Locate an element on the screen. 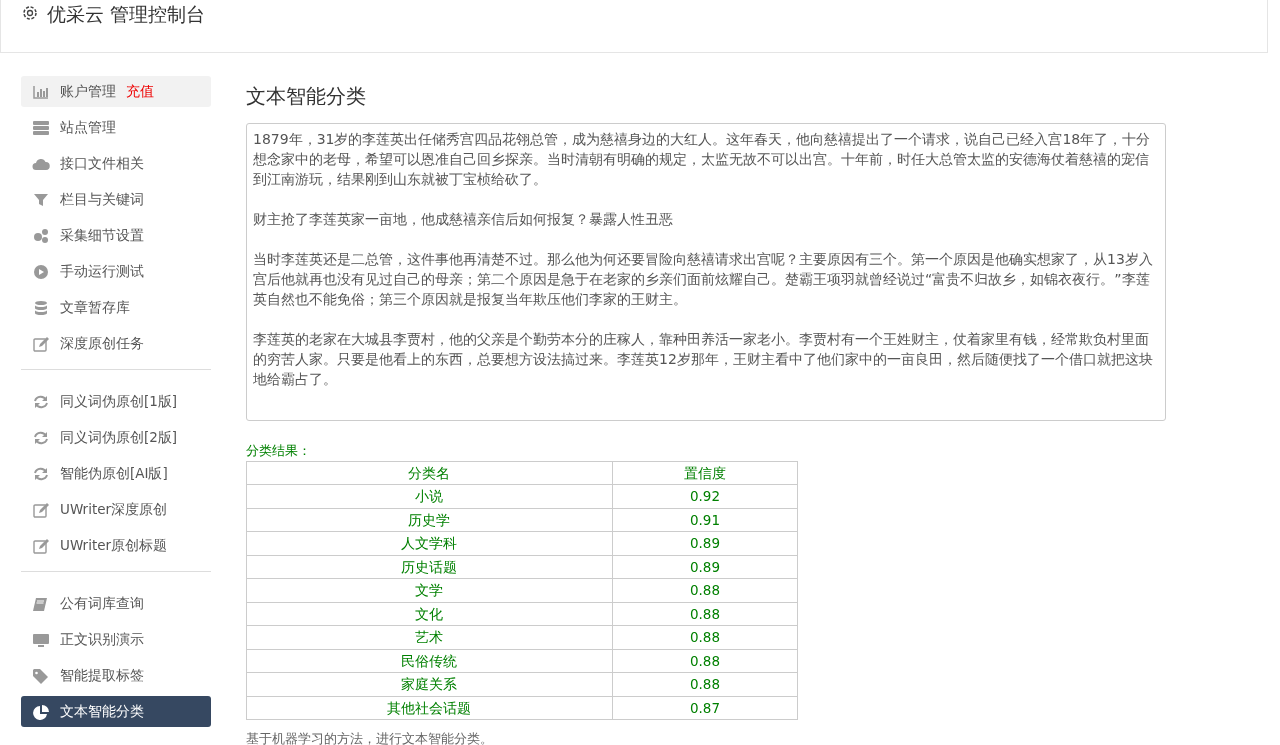 The width and height of the screenshot is (1280, 745). table-cell: 历史学 is located at coordinates (429, 520).